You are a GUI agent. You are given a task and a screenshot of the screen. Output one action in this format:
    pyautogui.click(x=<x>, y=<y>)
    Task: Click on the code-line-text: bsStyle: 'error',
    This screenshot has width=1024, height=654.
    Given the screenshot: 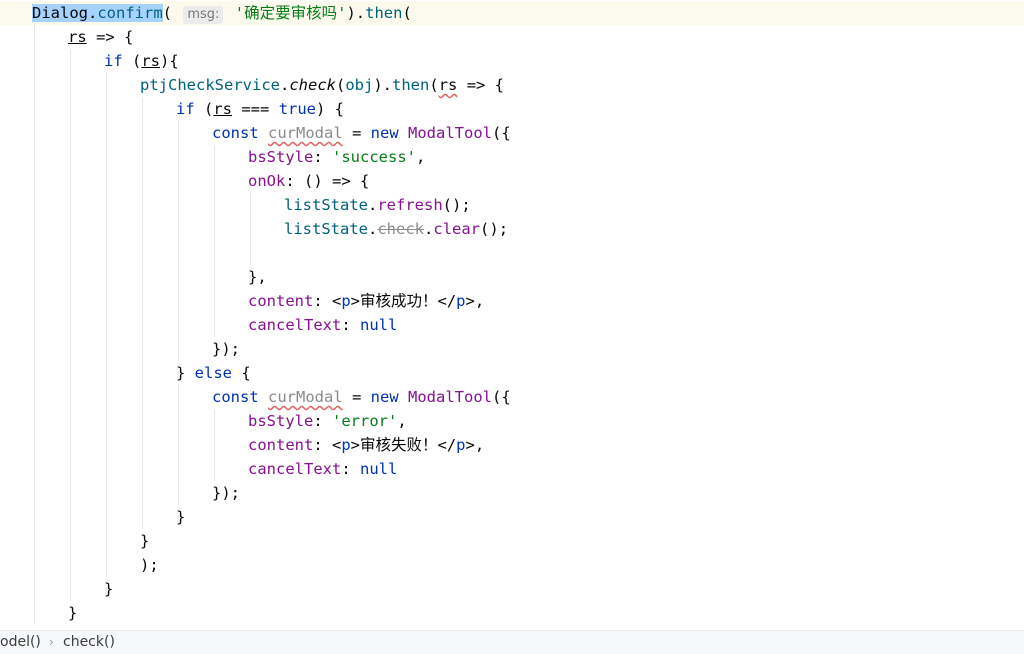 What is the action you would take?
    pyautogui.click(x=327, y=421)
    